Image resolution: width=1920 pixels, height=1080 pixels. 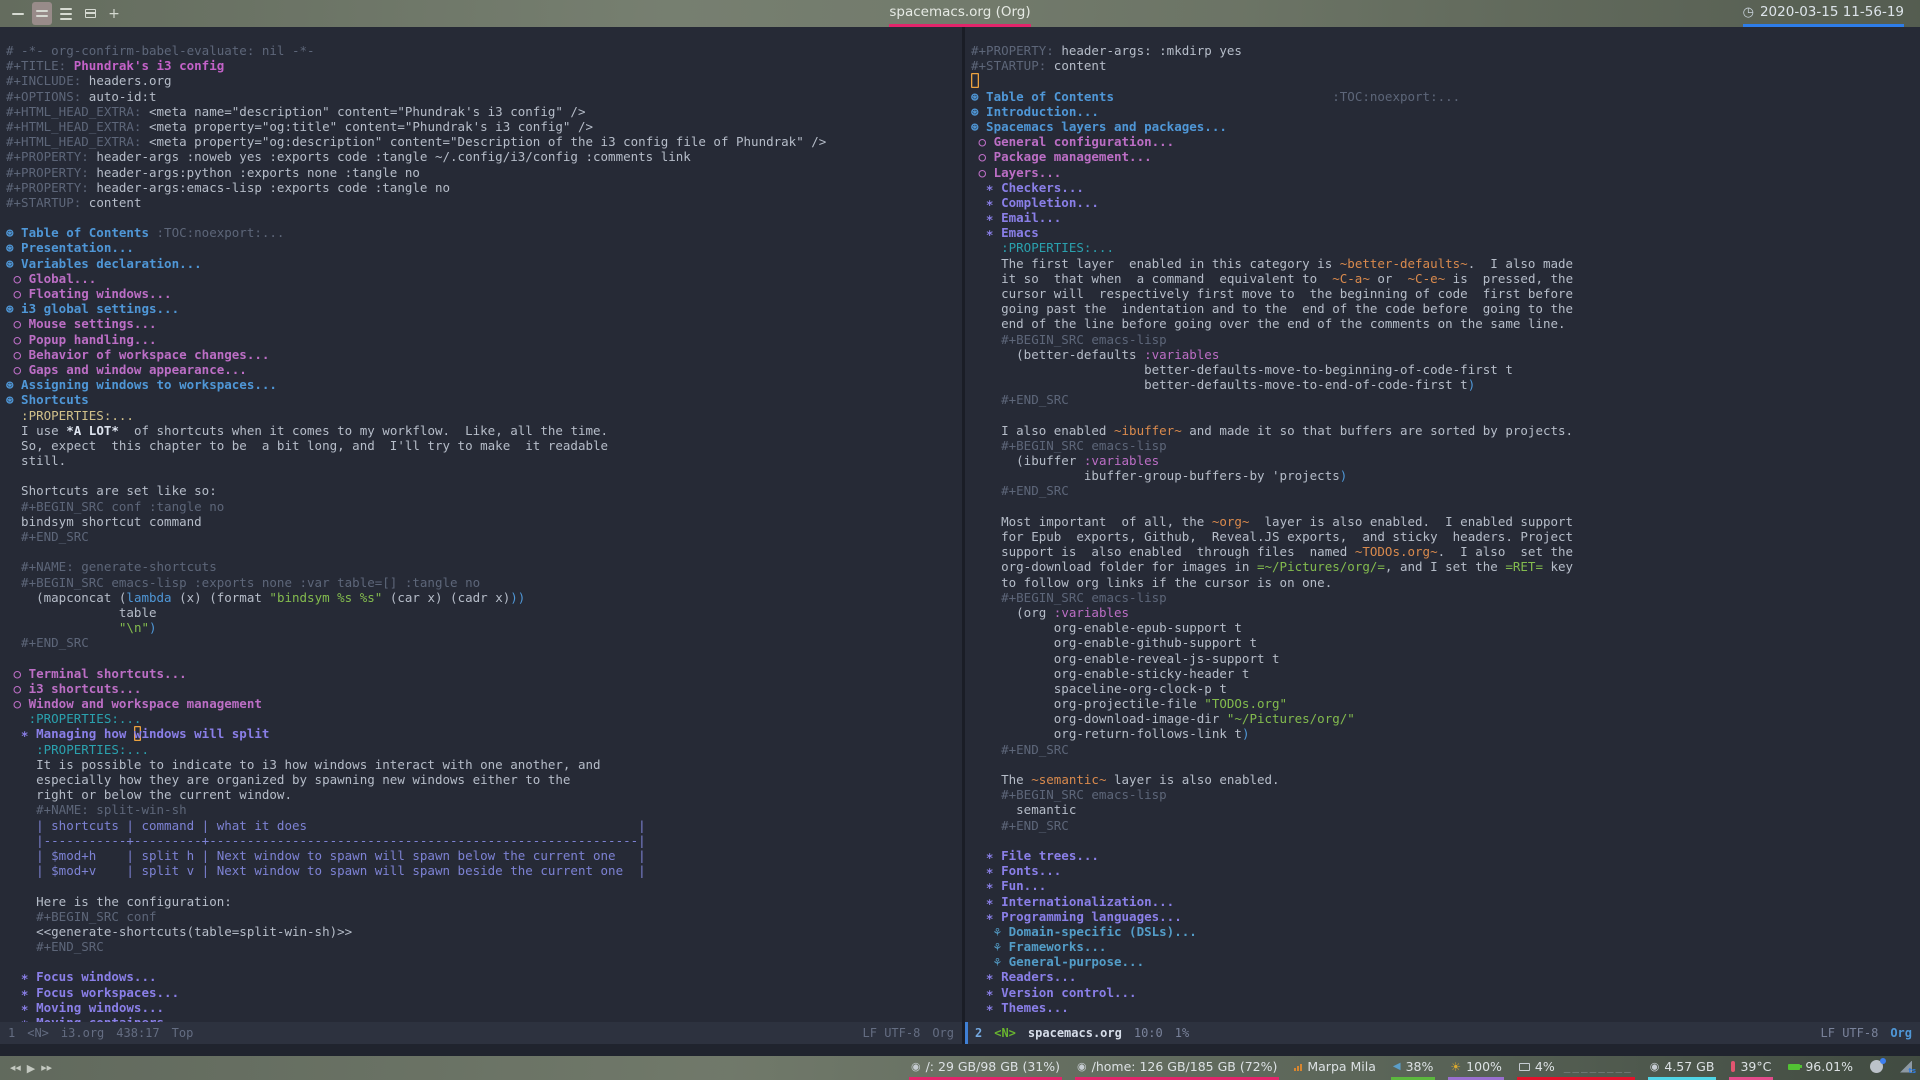 I want to click on status-module-wifi-network: Marpa Mila, so click(x=1335, y=1068).